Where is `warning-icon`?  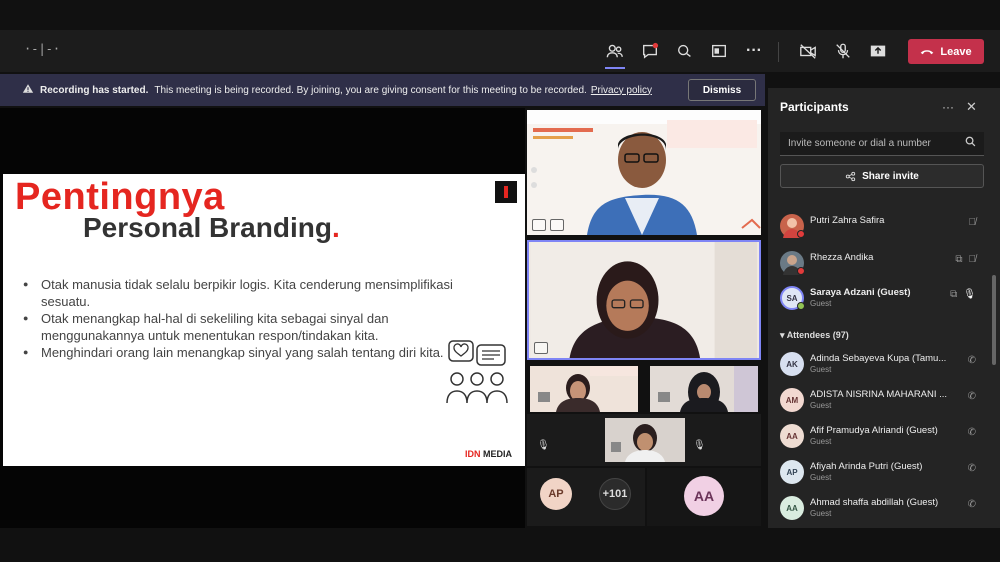
warning-icon is located at coordinates (28, 90).